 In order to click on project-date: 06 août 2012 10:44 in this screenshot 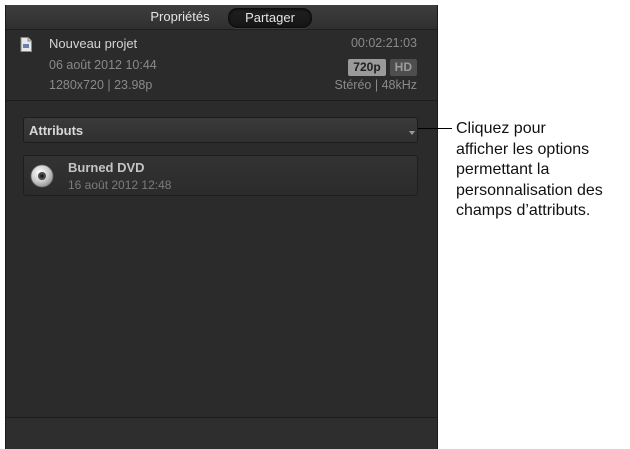, I will do `click(103, 65)`.